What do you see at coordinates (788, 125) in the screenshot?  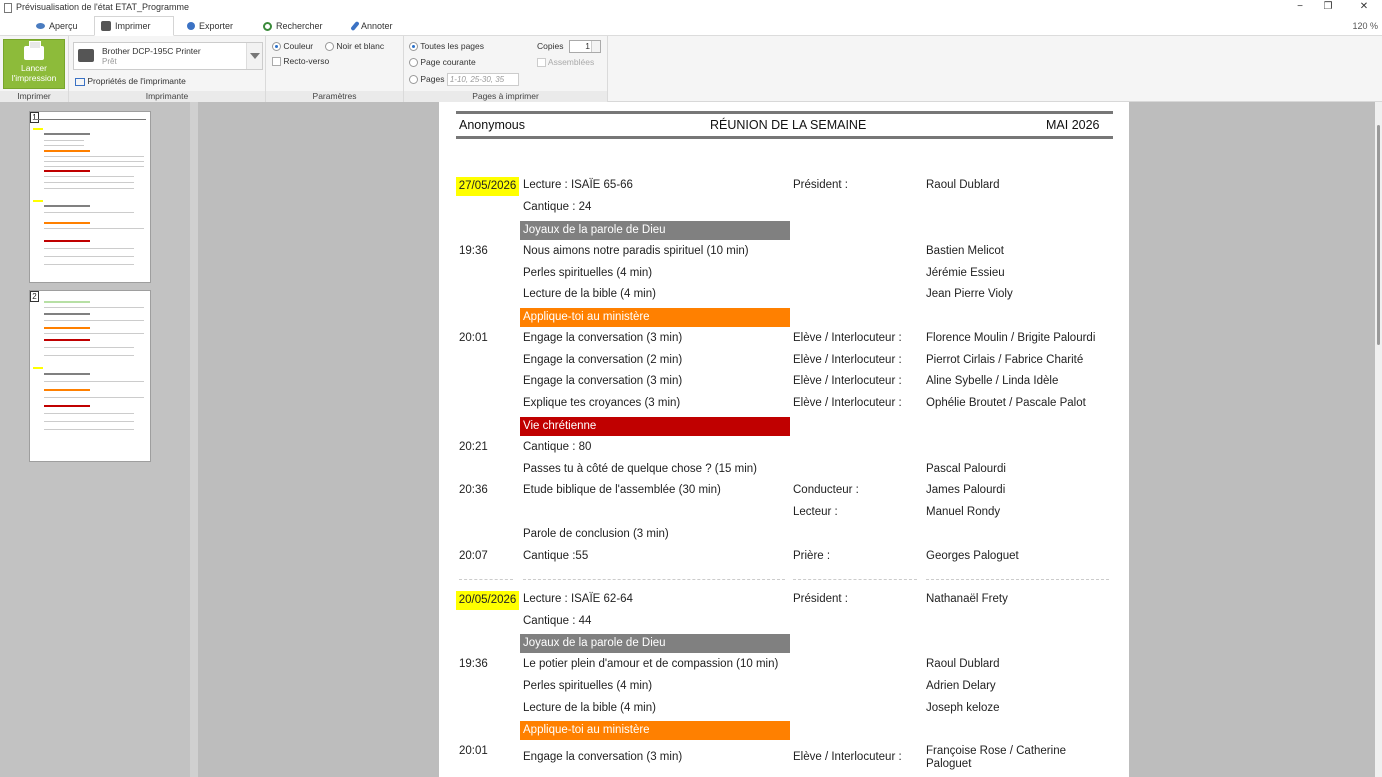 I see `header-title: RÉUNION DE LA SEMAINE` at bounding box center [788, 125].